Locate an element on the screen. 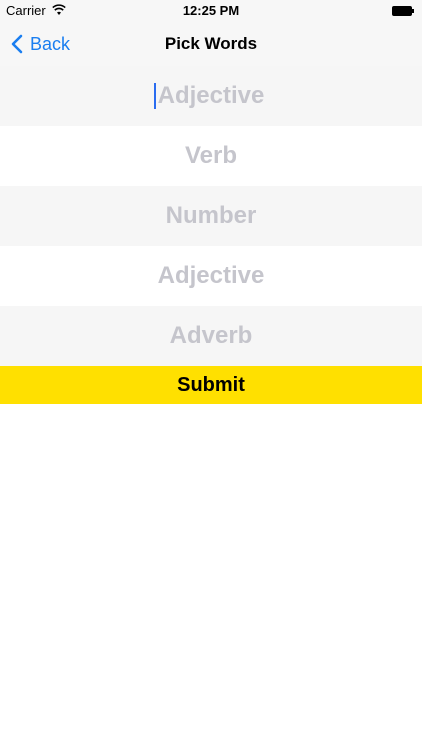  adverb-input is located at coordinates (211, 336).